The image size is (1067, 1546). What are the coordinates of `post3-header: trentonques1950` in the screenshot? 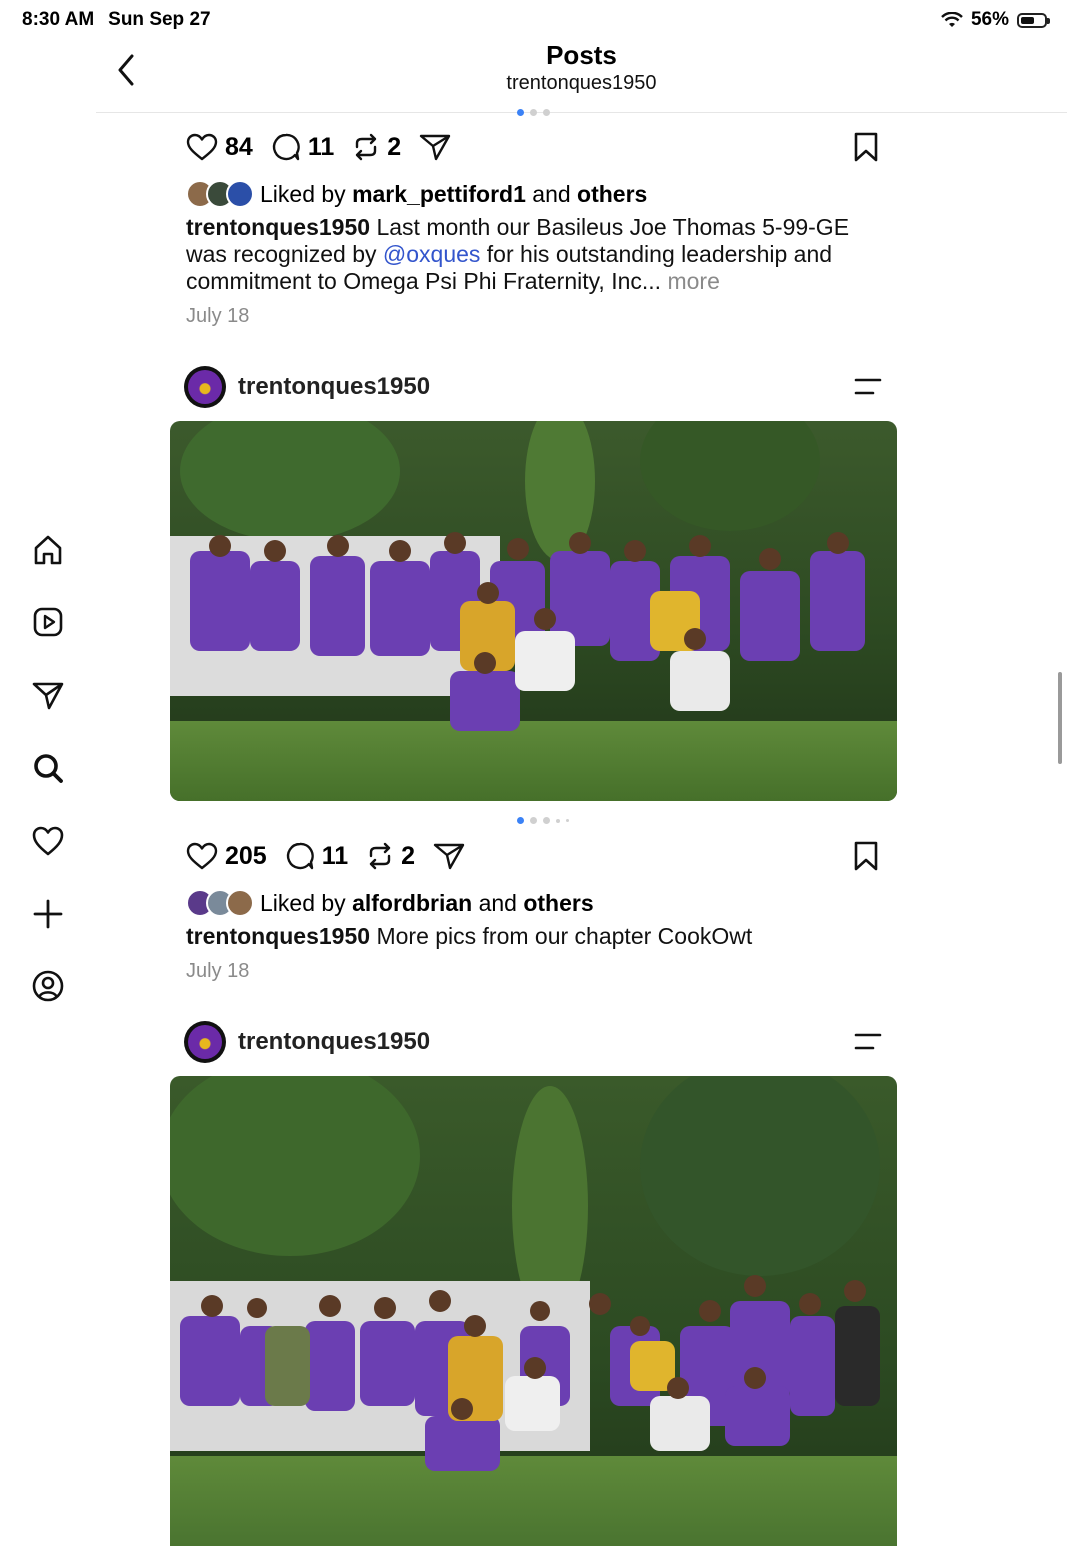 It's located at (307, 1042).